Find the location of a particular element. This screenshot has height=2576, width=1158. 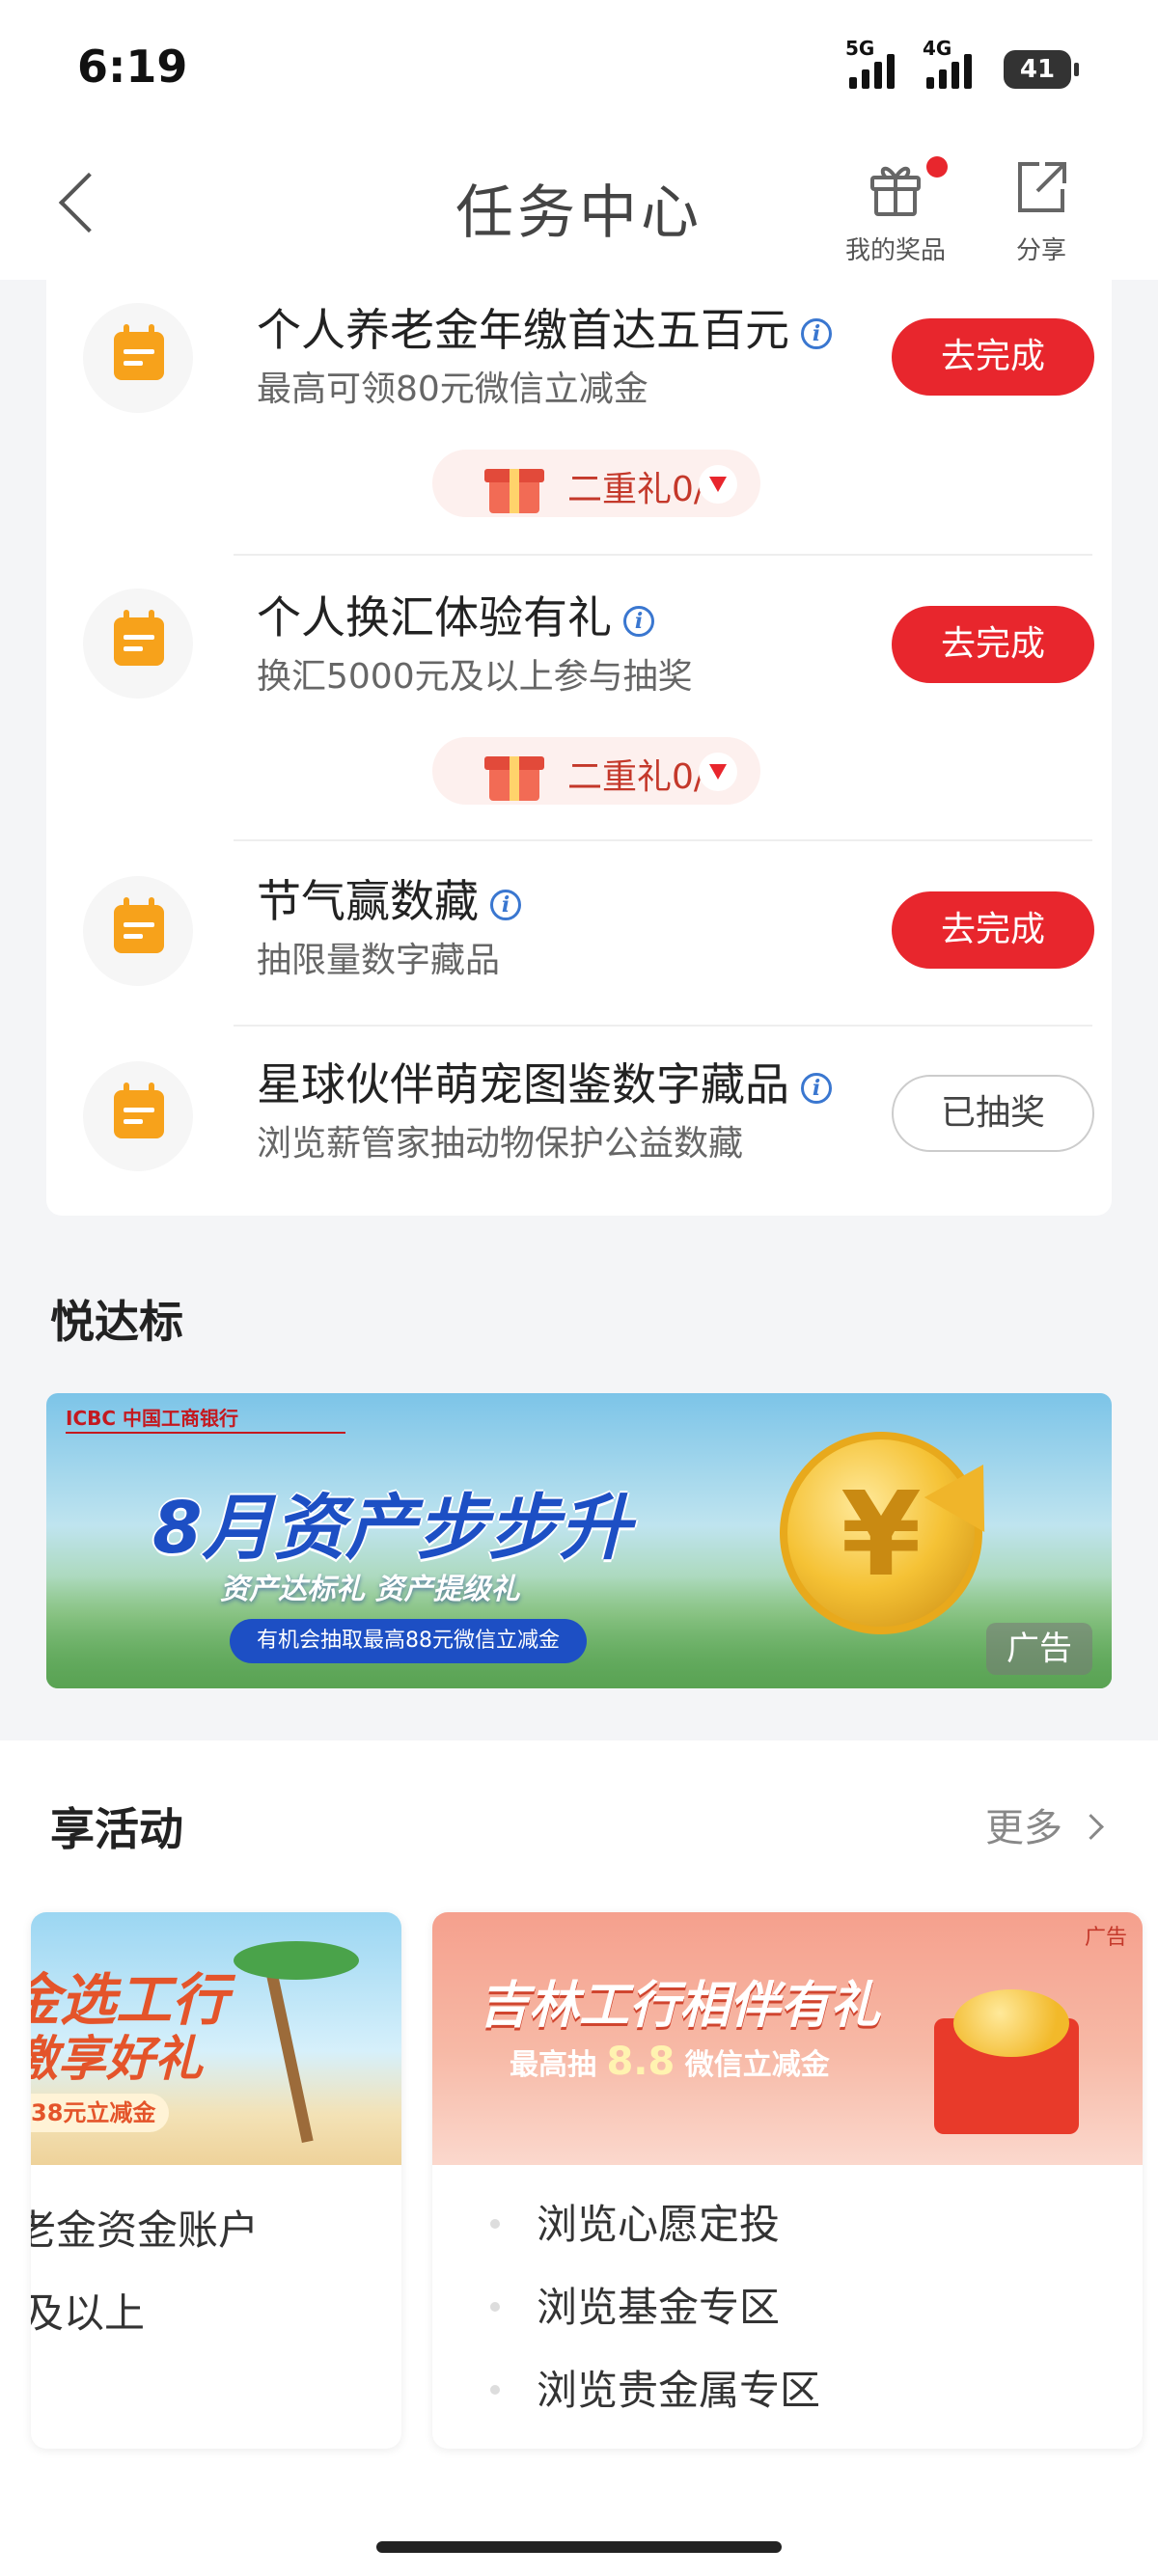

section-title-activities: 享活动 is located at coordinates (116, 1829).